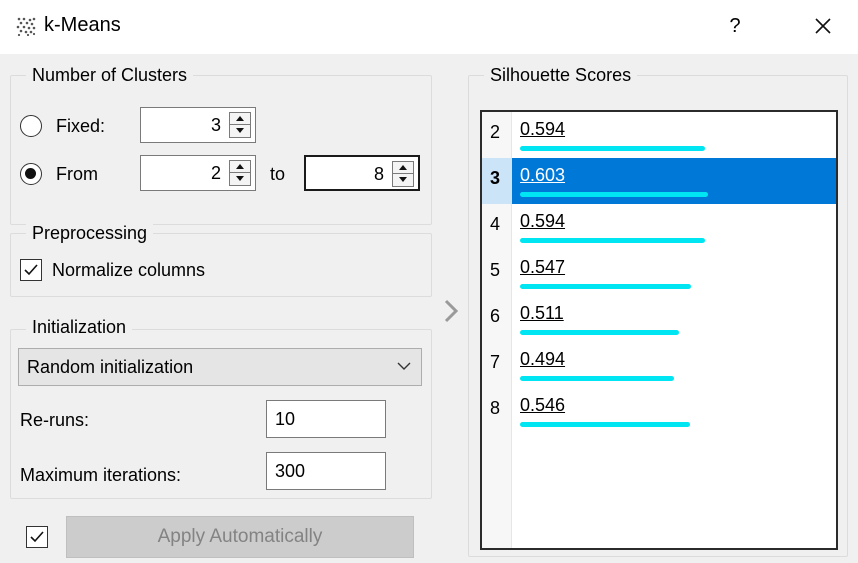 This screenshot has height=563, width=858. What do you see at coordinates (735, 26) in the screenshot?
I see `help-button: ?` at bounding box center [735, 26].